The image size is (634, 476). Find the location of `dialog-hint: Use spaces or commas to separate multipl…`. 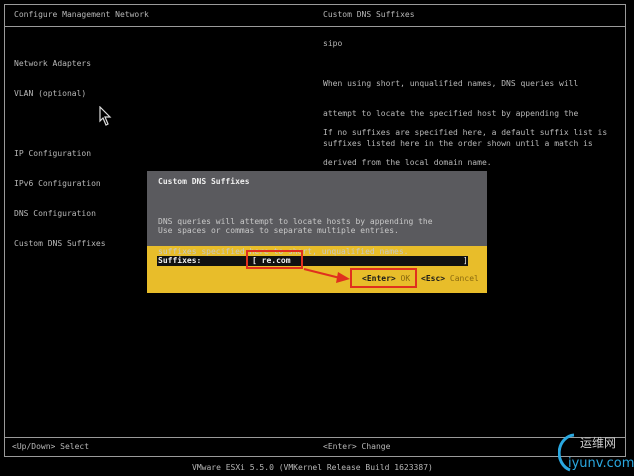

dialog-hint: Use spaces or commas to separate multipl… is located at coordinates (278, 230).